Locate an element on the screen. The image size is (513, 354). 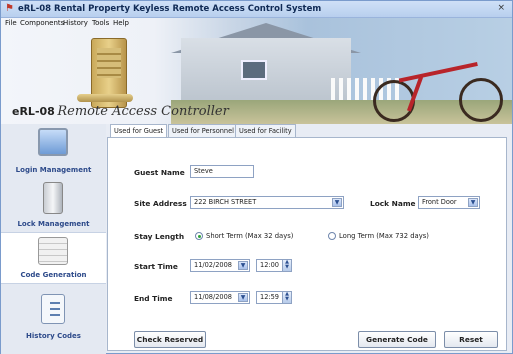
code-generation-icon is located at coordinates (53, 251).